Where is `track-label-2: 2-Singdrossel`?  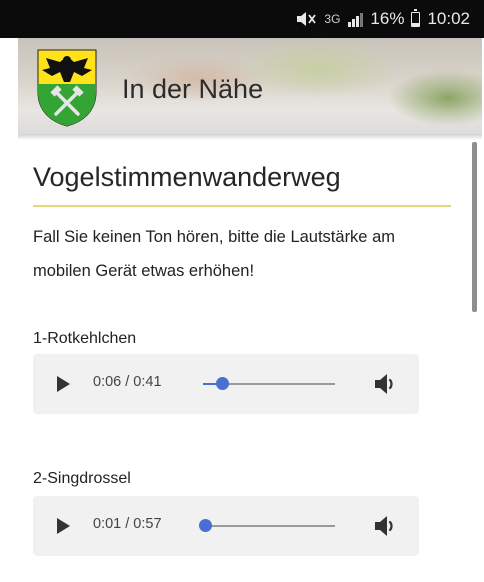 track-label-2: 2-Singdrossel is located at coordinates (82, 478).